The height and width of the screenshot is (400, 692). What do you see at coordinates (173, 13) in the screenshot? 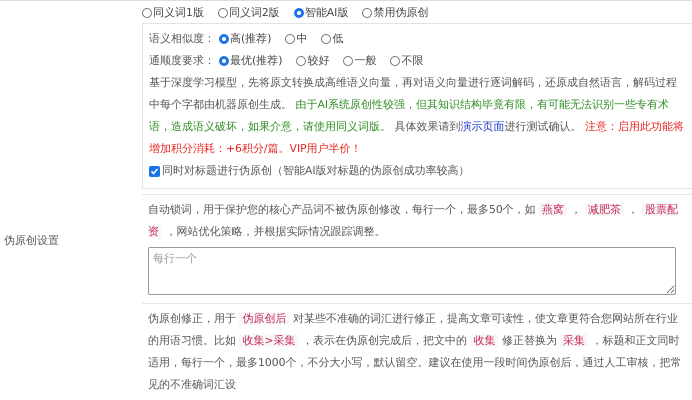
I see `radio-option: 同义词1版` at bounding box center [173, 13].